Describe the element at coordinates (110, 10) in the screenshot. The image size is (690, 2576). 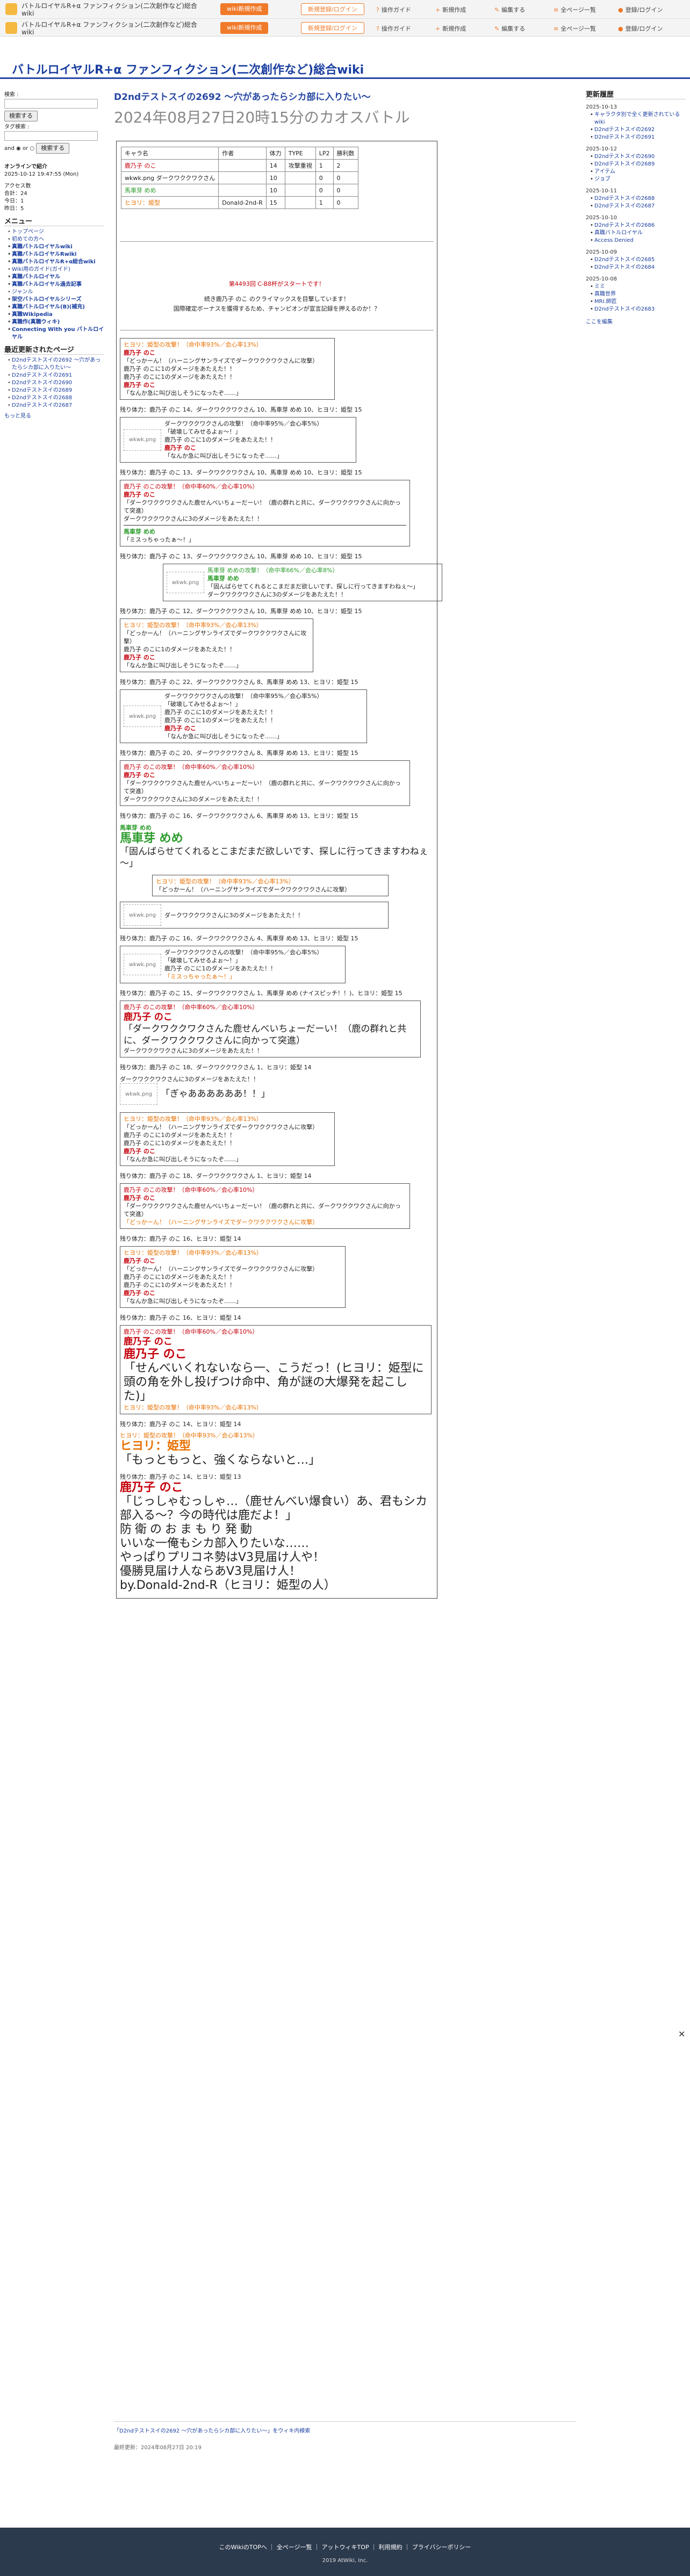
I see `site-name: バトルロイヤルR+α ファンフィクション(二次創作など)総合wiki` at that location.